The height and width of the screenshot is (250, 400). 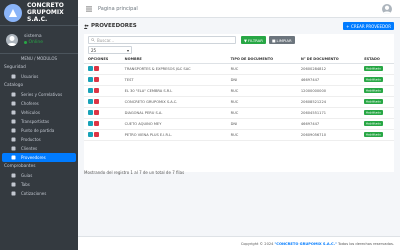 I want to click on sidebar-item-choferes: Choferes, so click(x=39, y=103).